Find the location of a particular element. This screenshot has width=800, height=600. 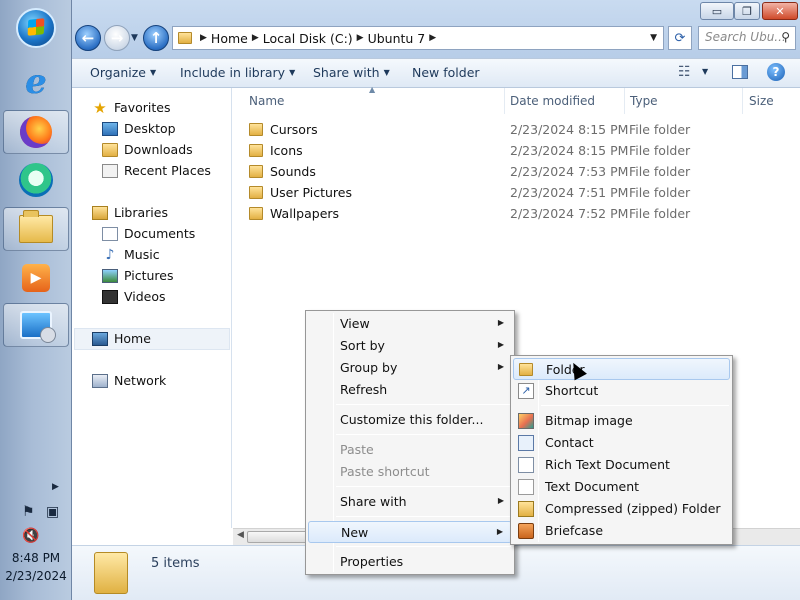

back-button: ← is located at coordinates (88, 38).